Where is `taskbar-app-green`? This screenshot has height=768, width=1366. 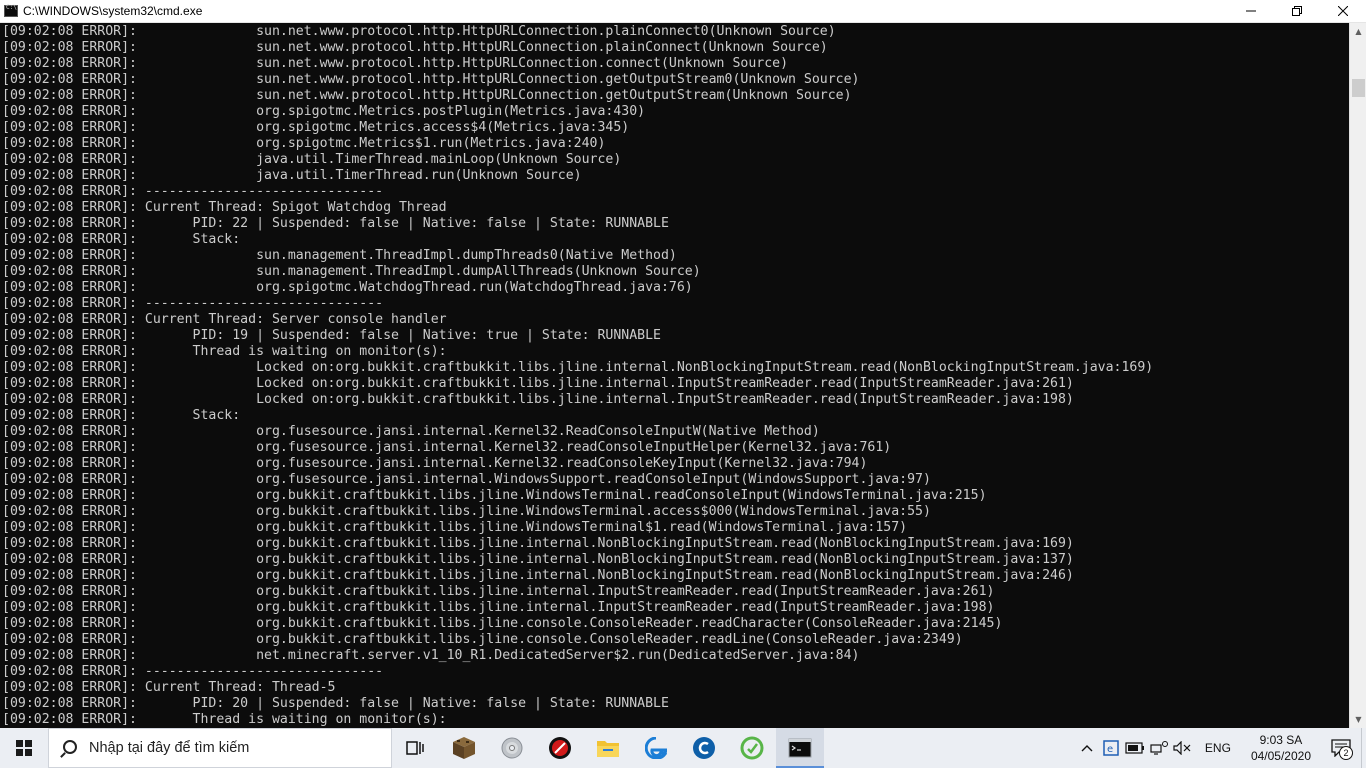 taskbar-app-green is located at coordinates (752, 748).